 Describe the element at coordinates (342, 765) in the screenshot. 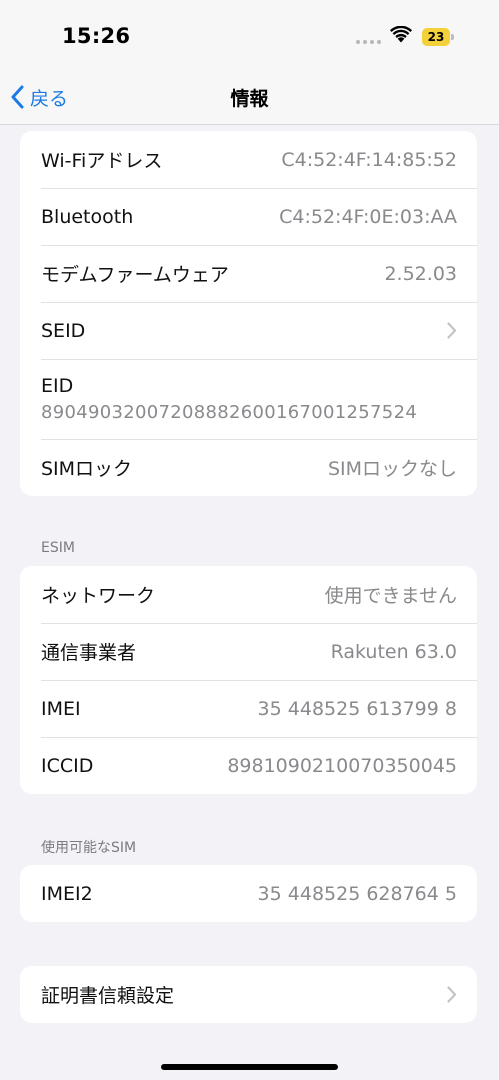

I see `row-value: 8981090210070350045` at that location.